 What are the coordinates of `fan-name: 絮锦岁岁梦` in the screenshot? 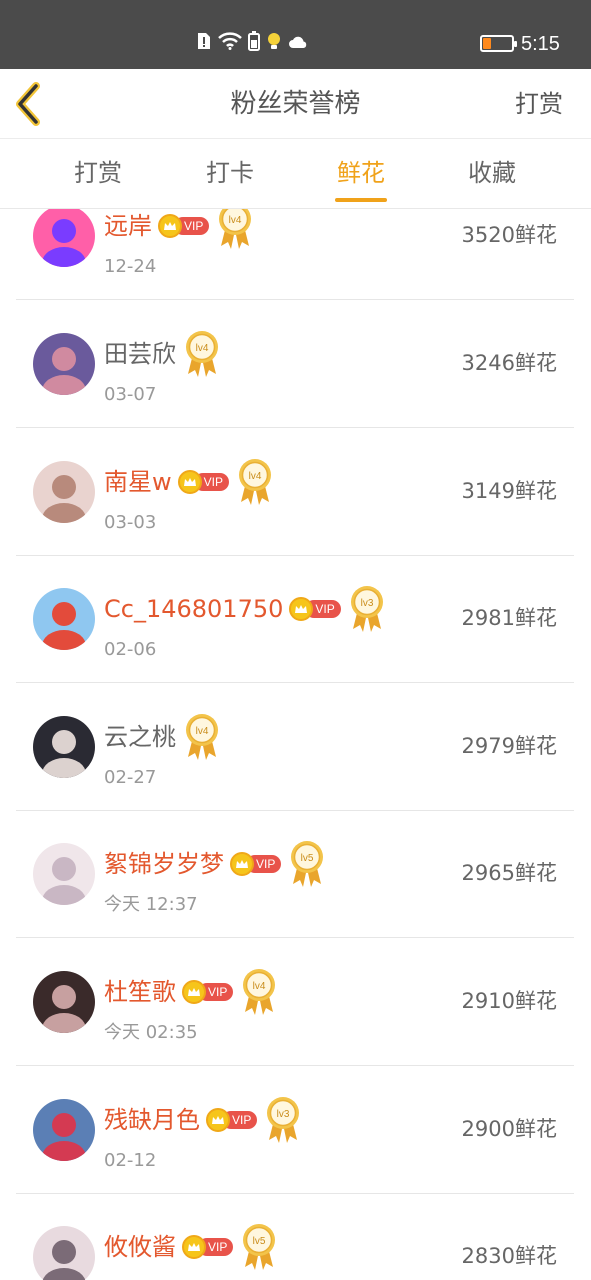 It's located at (164, 864).